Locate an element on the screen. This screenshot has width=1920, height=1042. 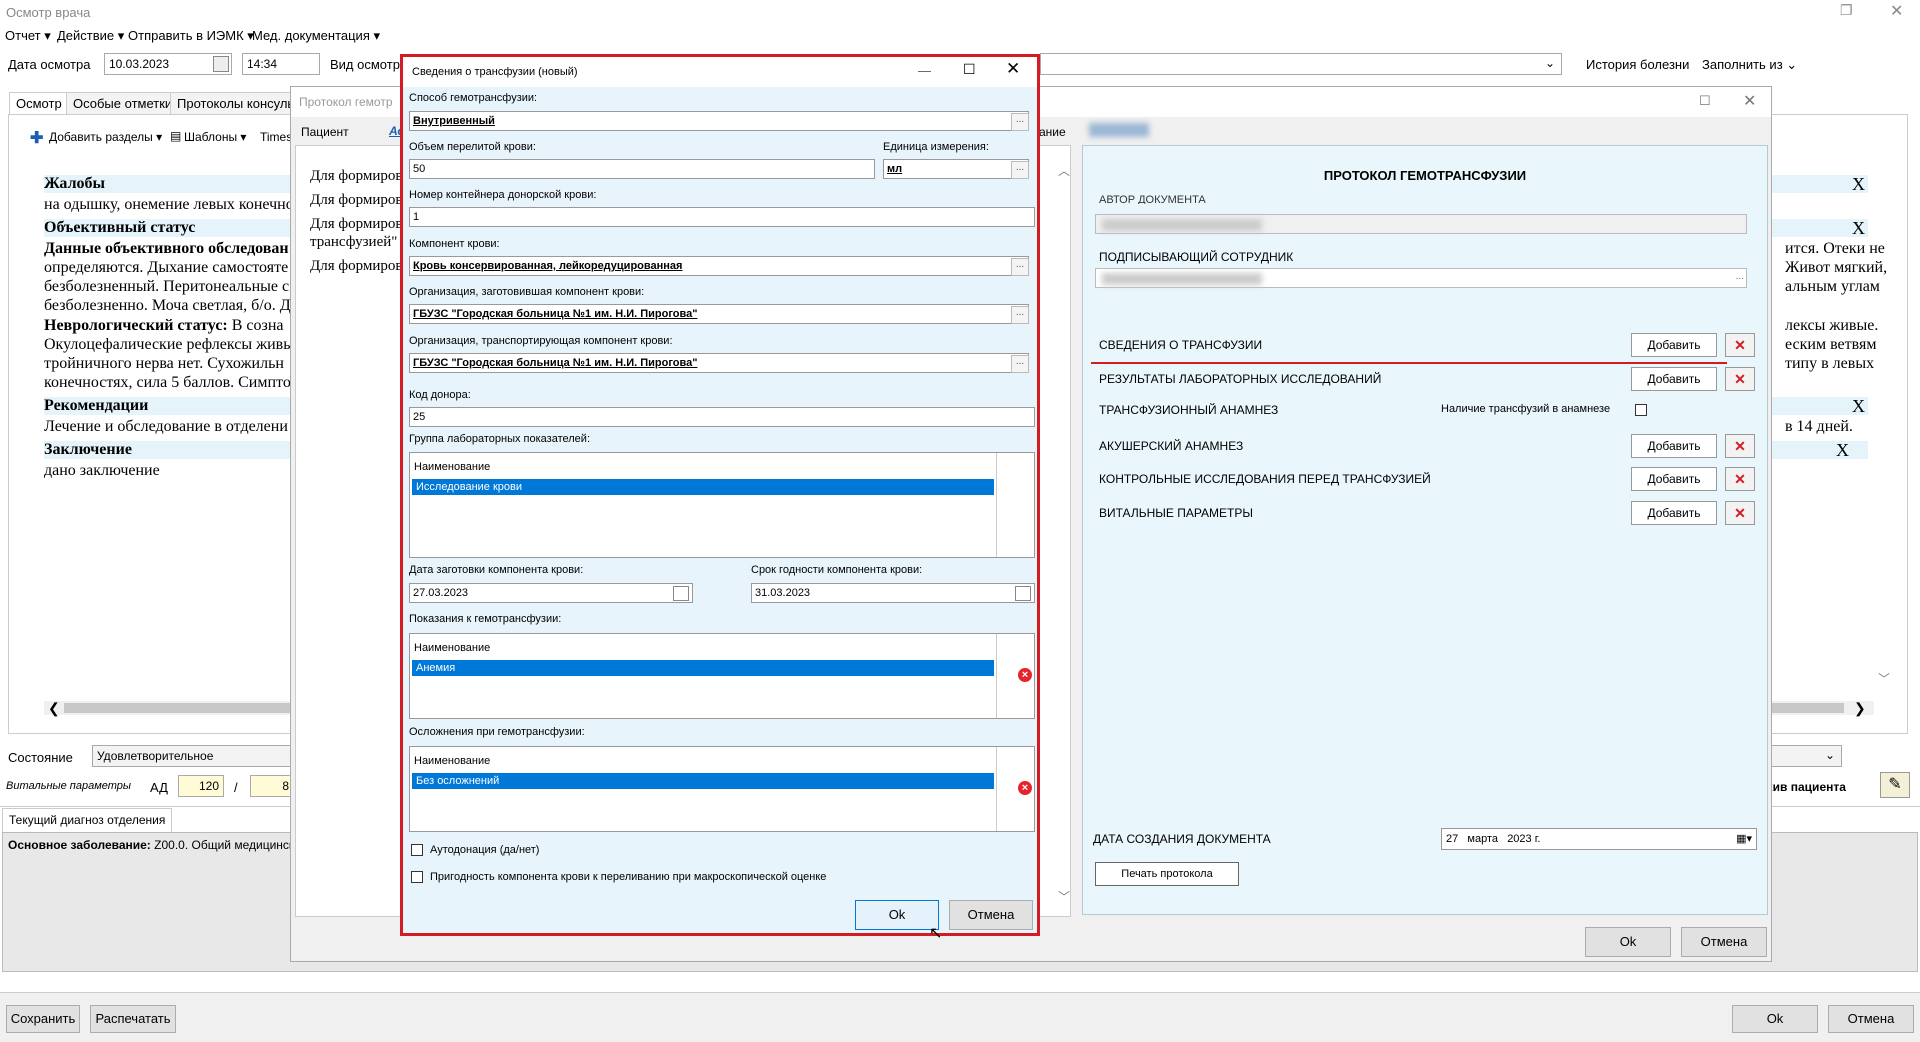
ad-systolic-input: 120 is located at coordinates (201, 786).